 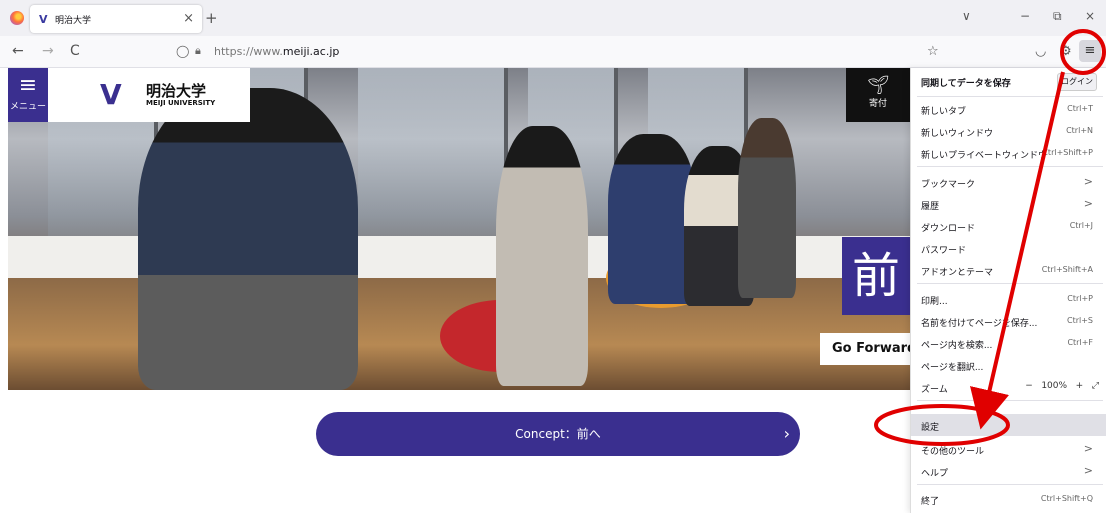 I want to click on pocket-icon: ◡, so click(x=1040, y=51).